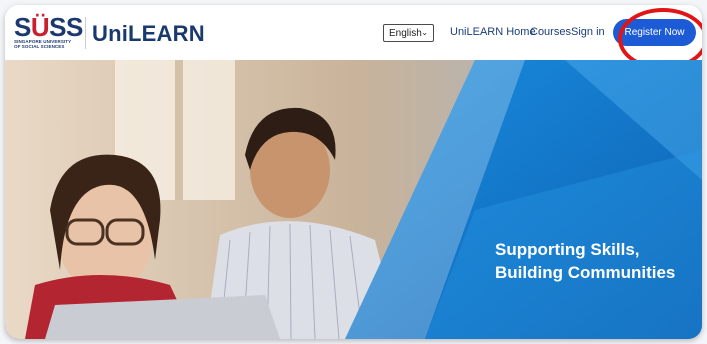 This screenshot has height=344, width=707. I want to click on nav-link-unilearn-home: UniLEARN Home, so click(493, 32).